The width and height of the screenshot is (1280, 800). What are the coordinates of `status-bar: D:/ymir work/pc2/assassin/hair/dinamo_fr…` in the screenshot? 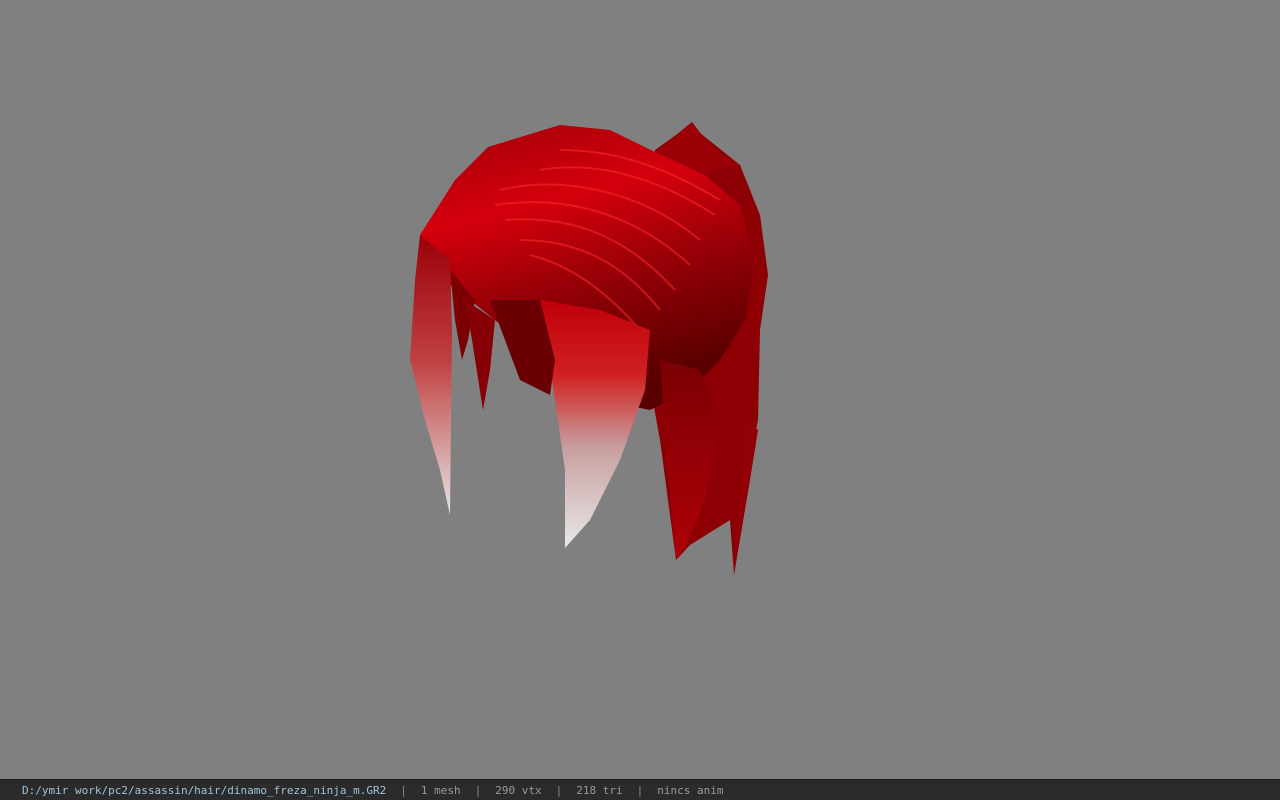 It's located at (640, 789).